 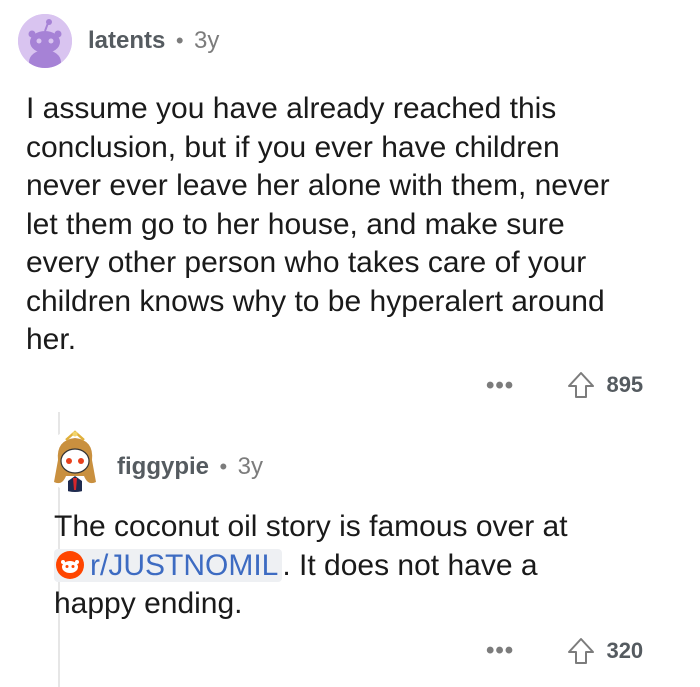 I want to click on comment-text: . It does not have a, so click(x=410, y=565).